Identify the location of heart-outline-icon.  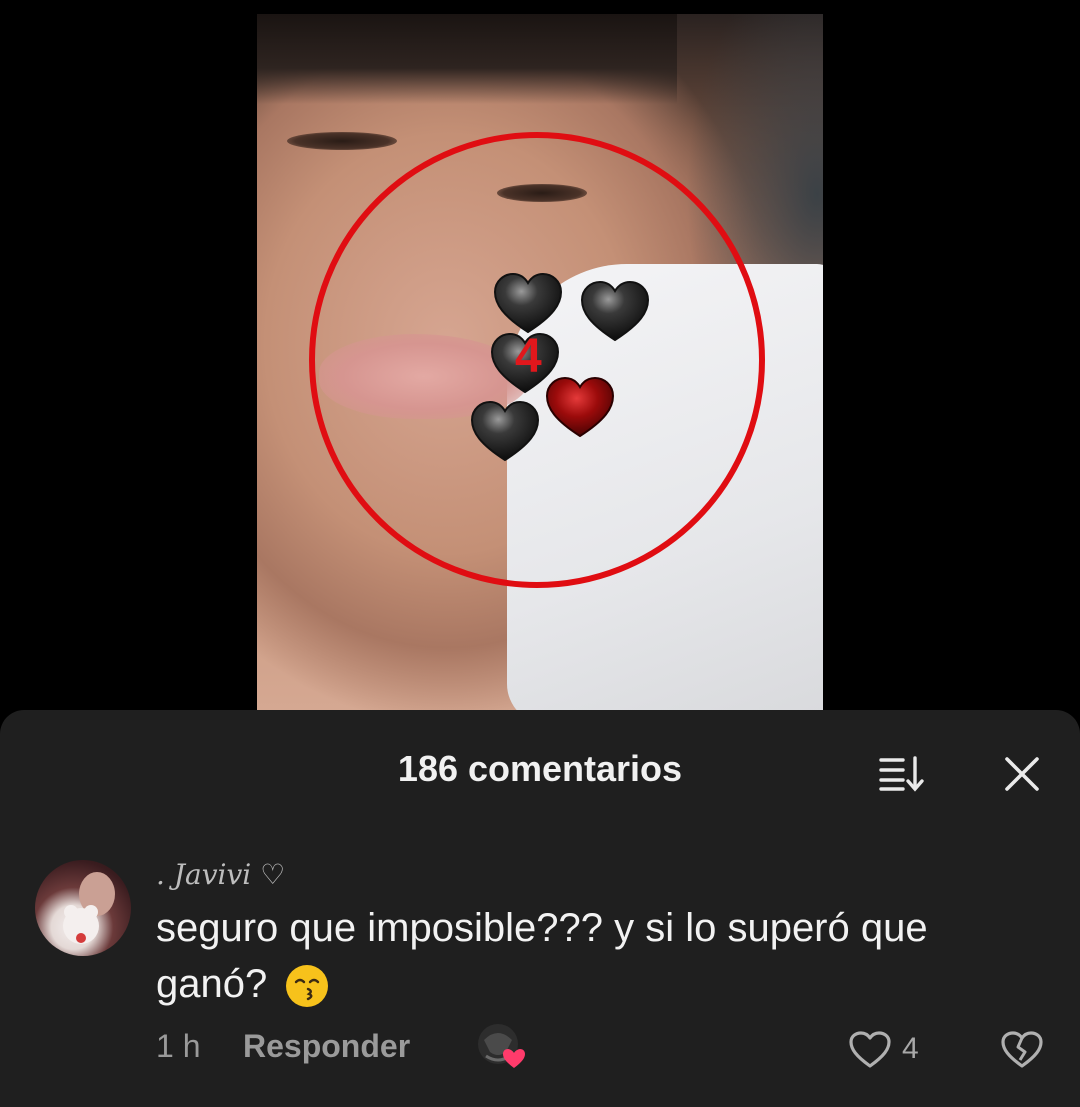
(870, 1050).